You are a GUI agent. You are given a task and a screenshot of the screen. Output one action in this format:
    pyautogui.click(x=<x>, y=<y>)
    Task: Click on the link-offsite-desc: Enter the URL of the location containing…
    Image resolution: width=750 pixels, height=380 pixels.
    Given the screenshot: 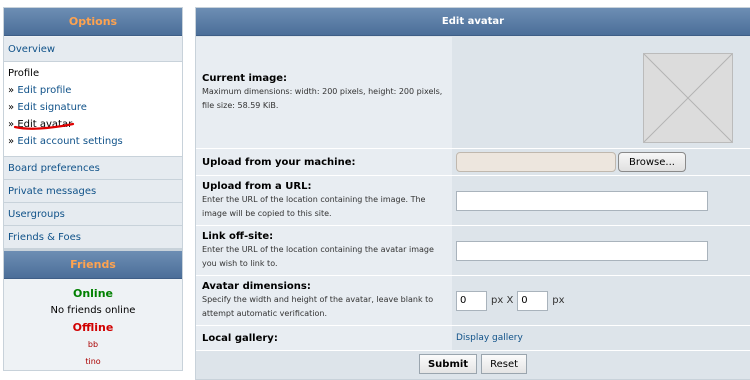 What is the action you would take?
    pyautogui.click(x=318, y=256)
    